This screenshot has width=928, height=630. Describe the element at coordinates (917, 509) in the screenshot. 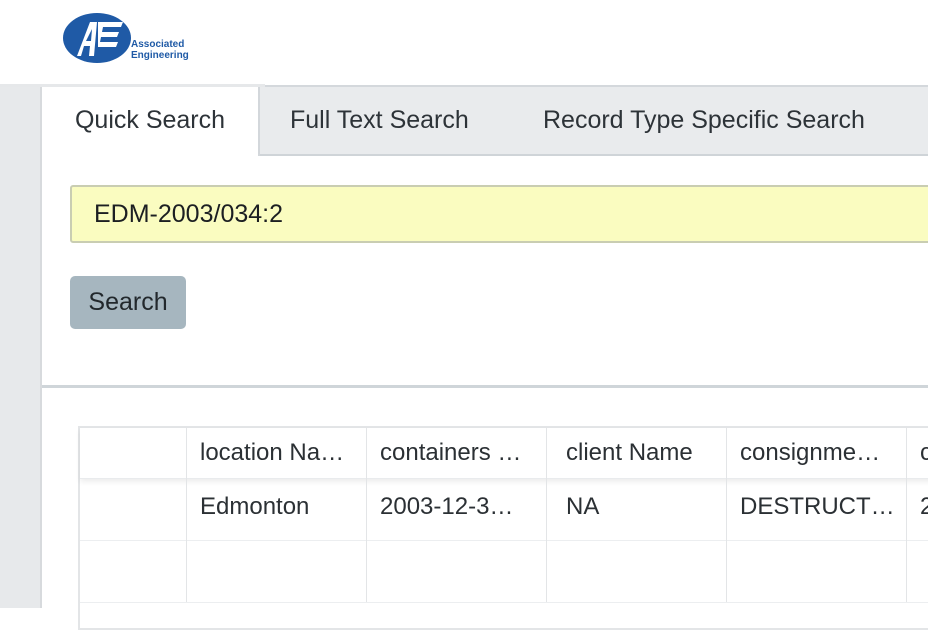

I see `cell-next: 2` at that location.